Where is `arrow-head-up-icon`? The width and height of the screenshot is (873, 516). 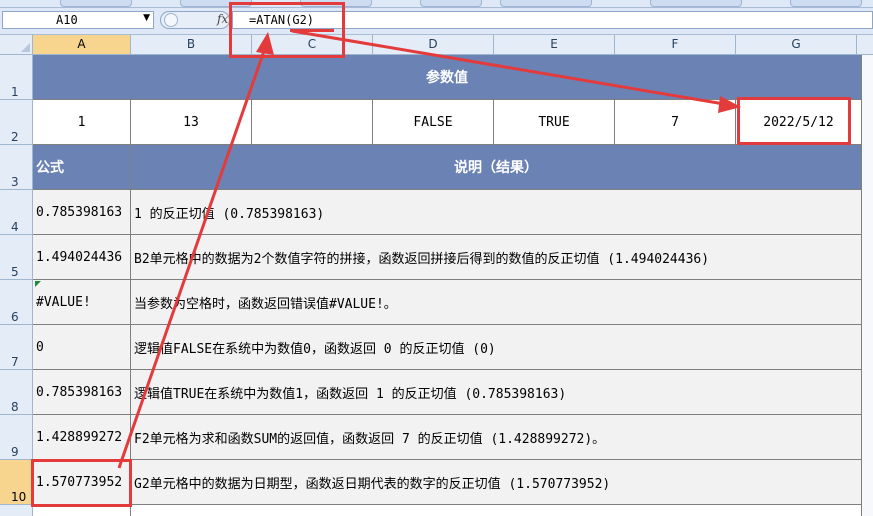
arrow-head-up-icon is located at coordinates (265, 43).